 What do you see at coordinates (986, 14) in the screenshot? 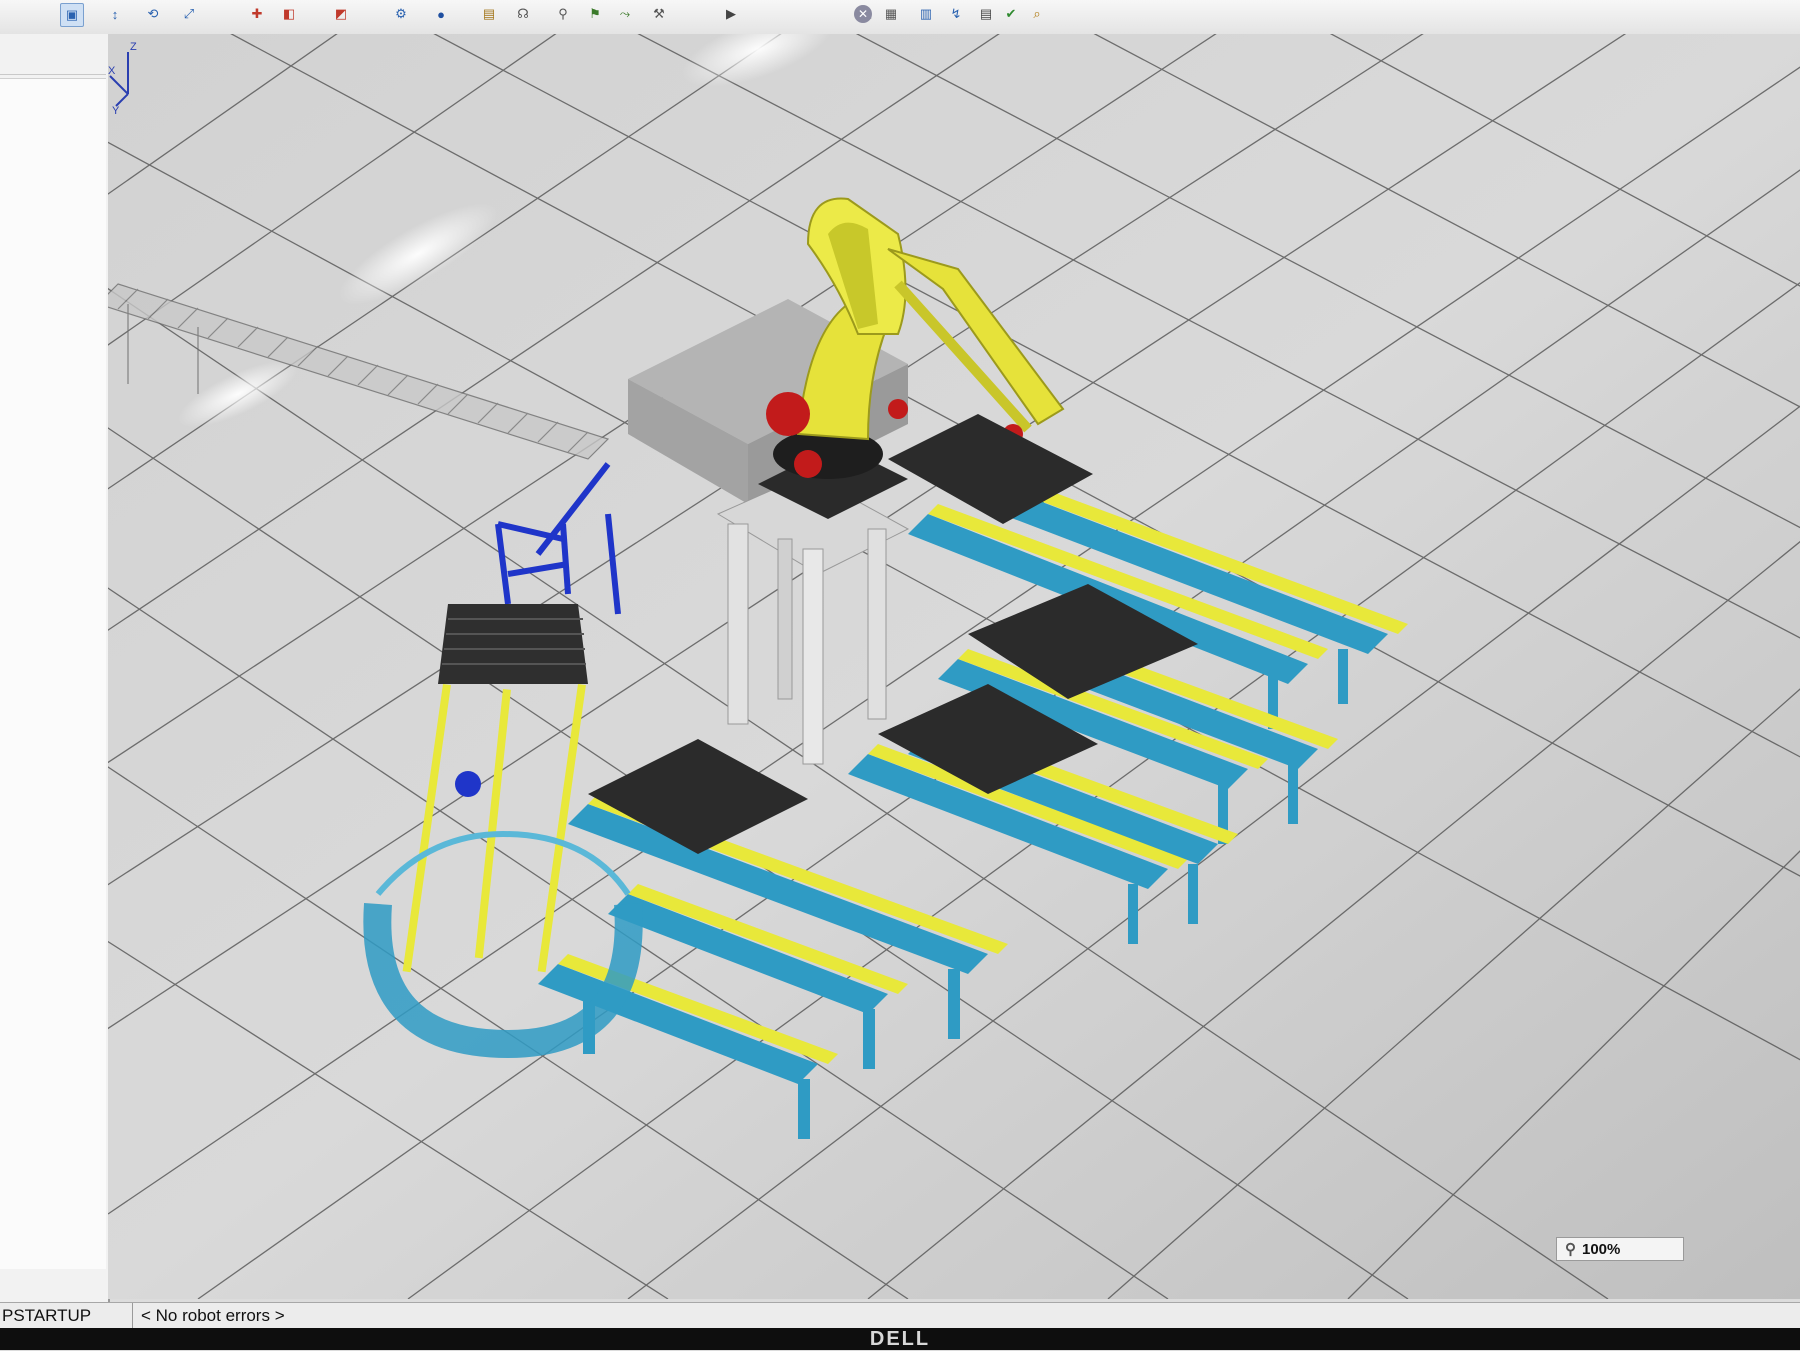
I see `grid-icon: ▤` at bounding box center [986, 14].